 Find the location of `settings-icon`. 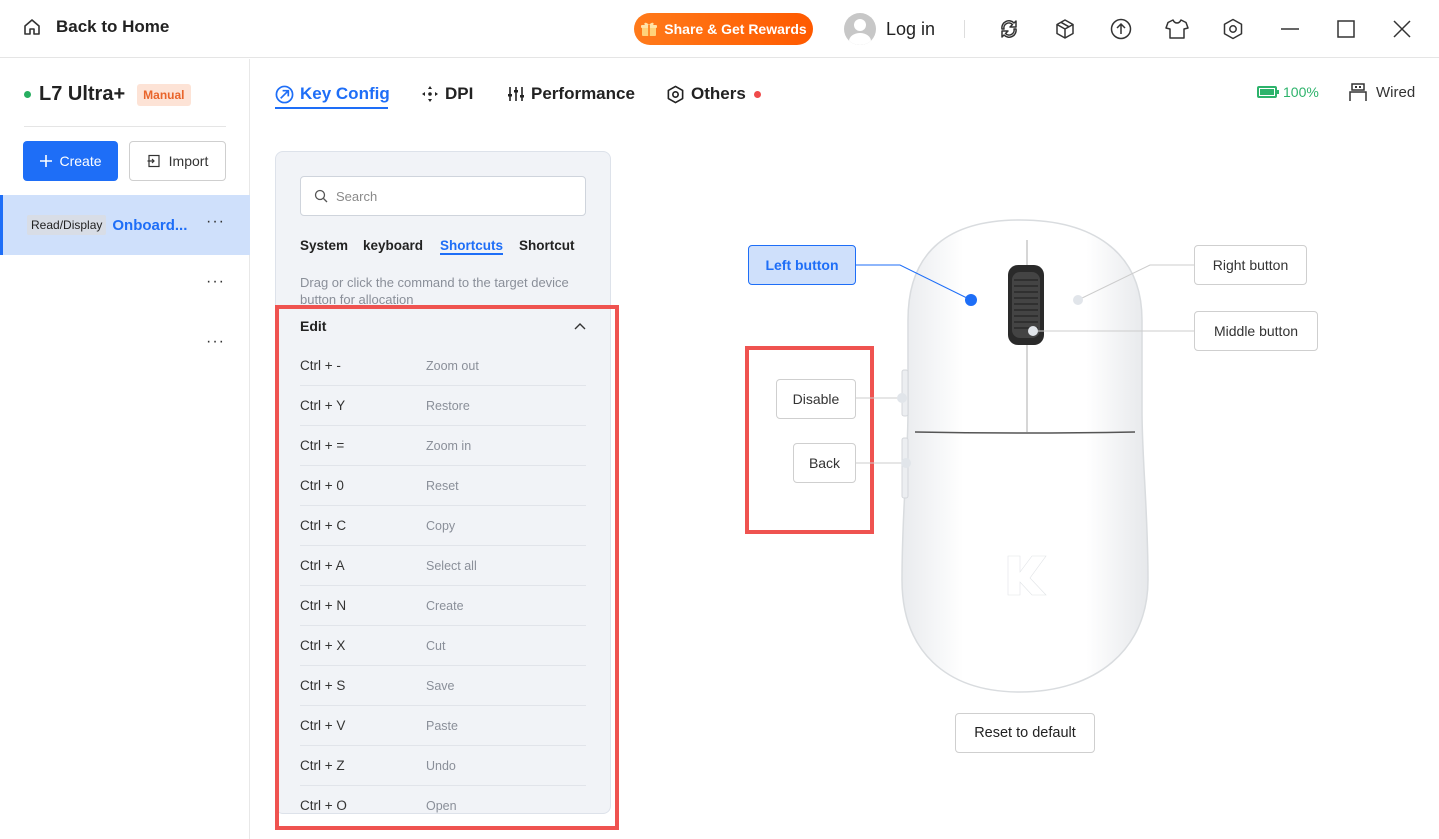

settings-icon is located at coordinates (1233, 29).